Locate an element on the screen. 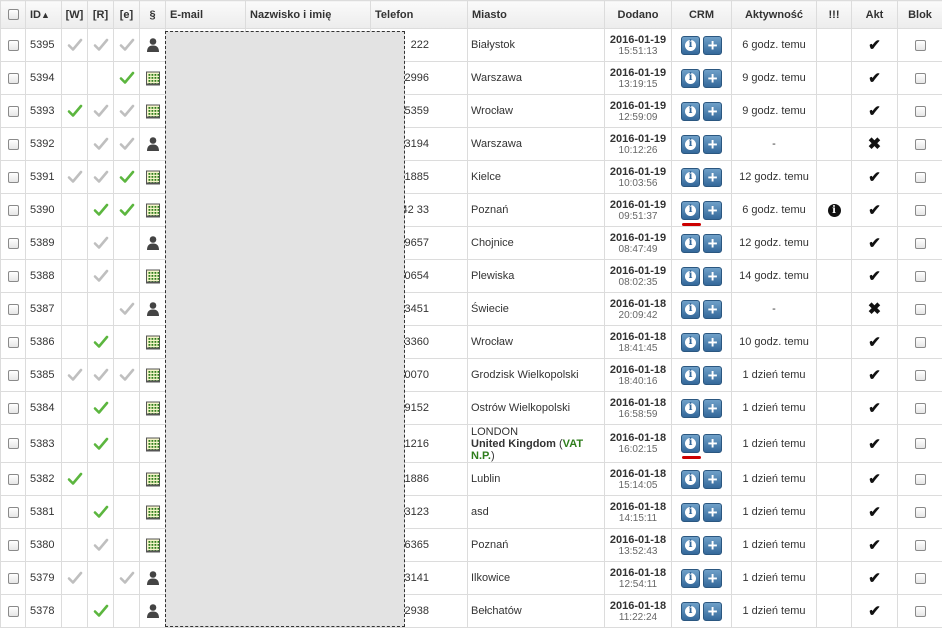 Image resolution: width=942 pixels, height=628 pixels. activity-column-header: Aktywność is located at coordinates (774, 15).